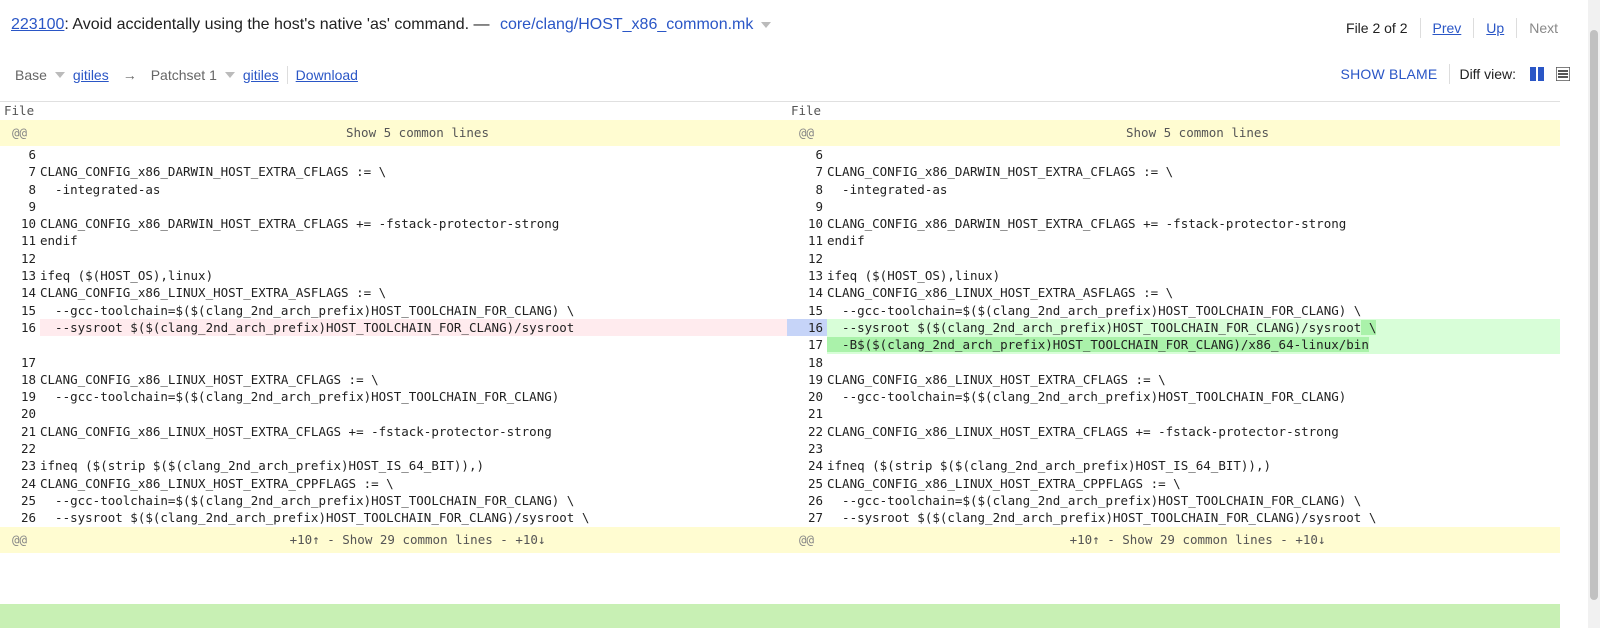  What do you see at coordinates (1173, 258) in the screenshot?
I see `right-line: 12` at bounding box center [1173, 258].